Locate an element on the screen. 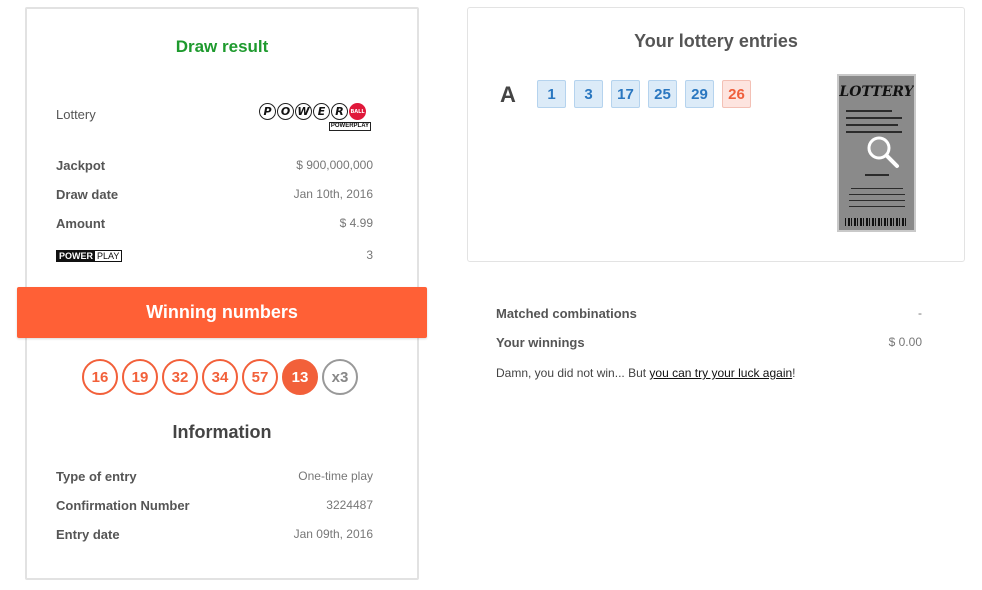  powerplay-value: 3 is located at coordinates (369, 255).